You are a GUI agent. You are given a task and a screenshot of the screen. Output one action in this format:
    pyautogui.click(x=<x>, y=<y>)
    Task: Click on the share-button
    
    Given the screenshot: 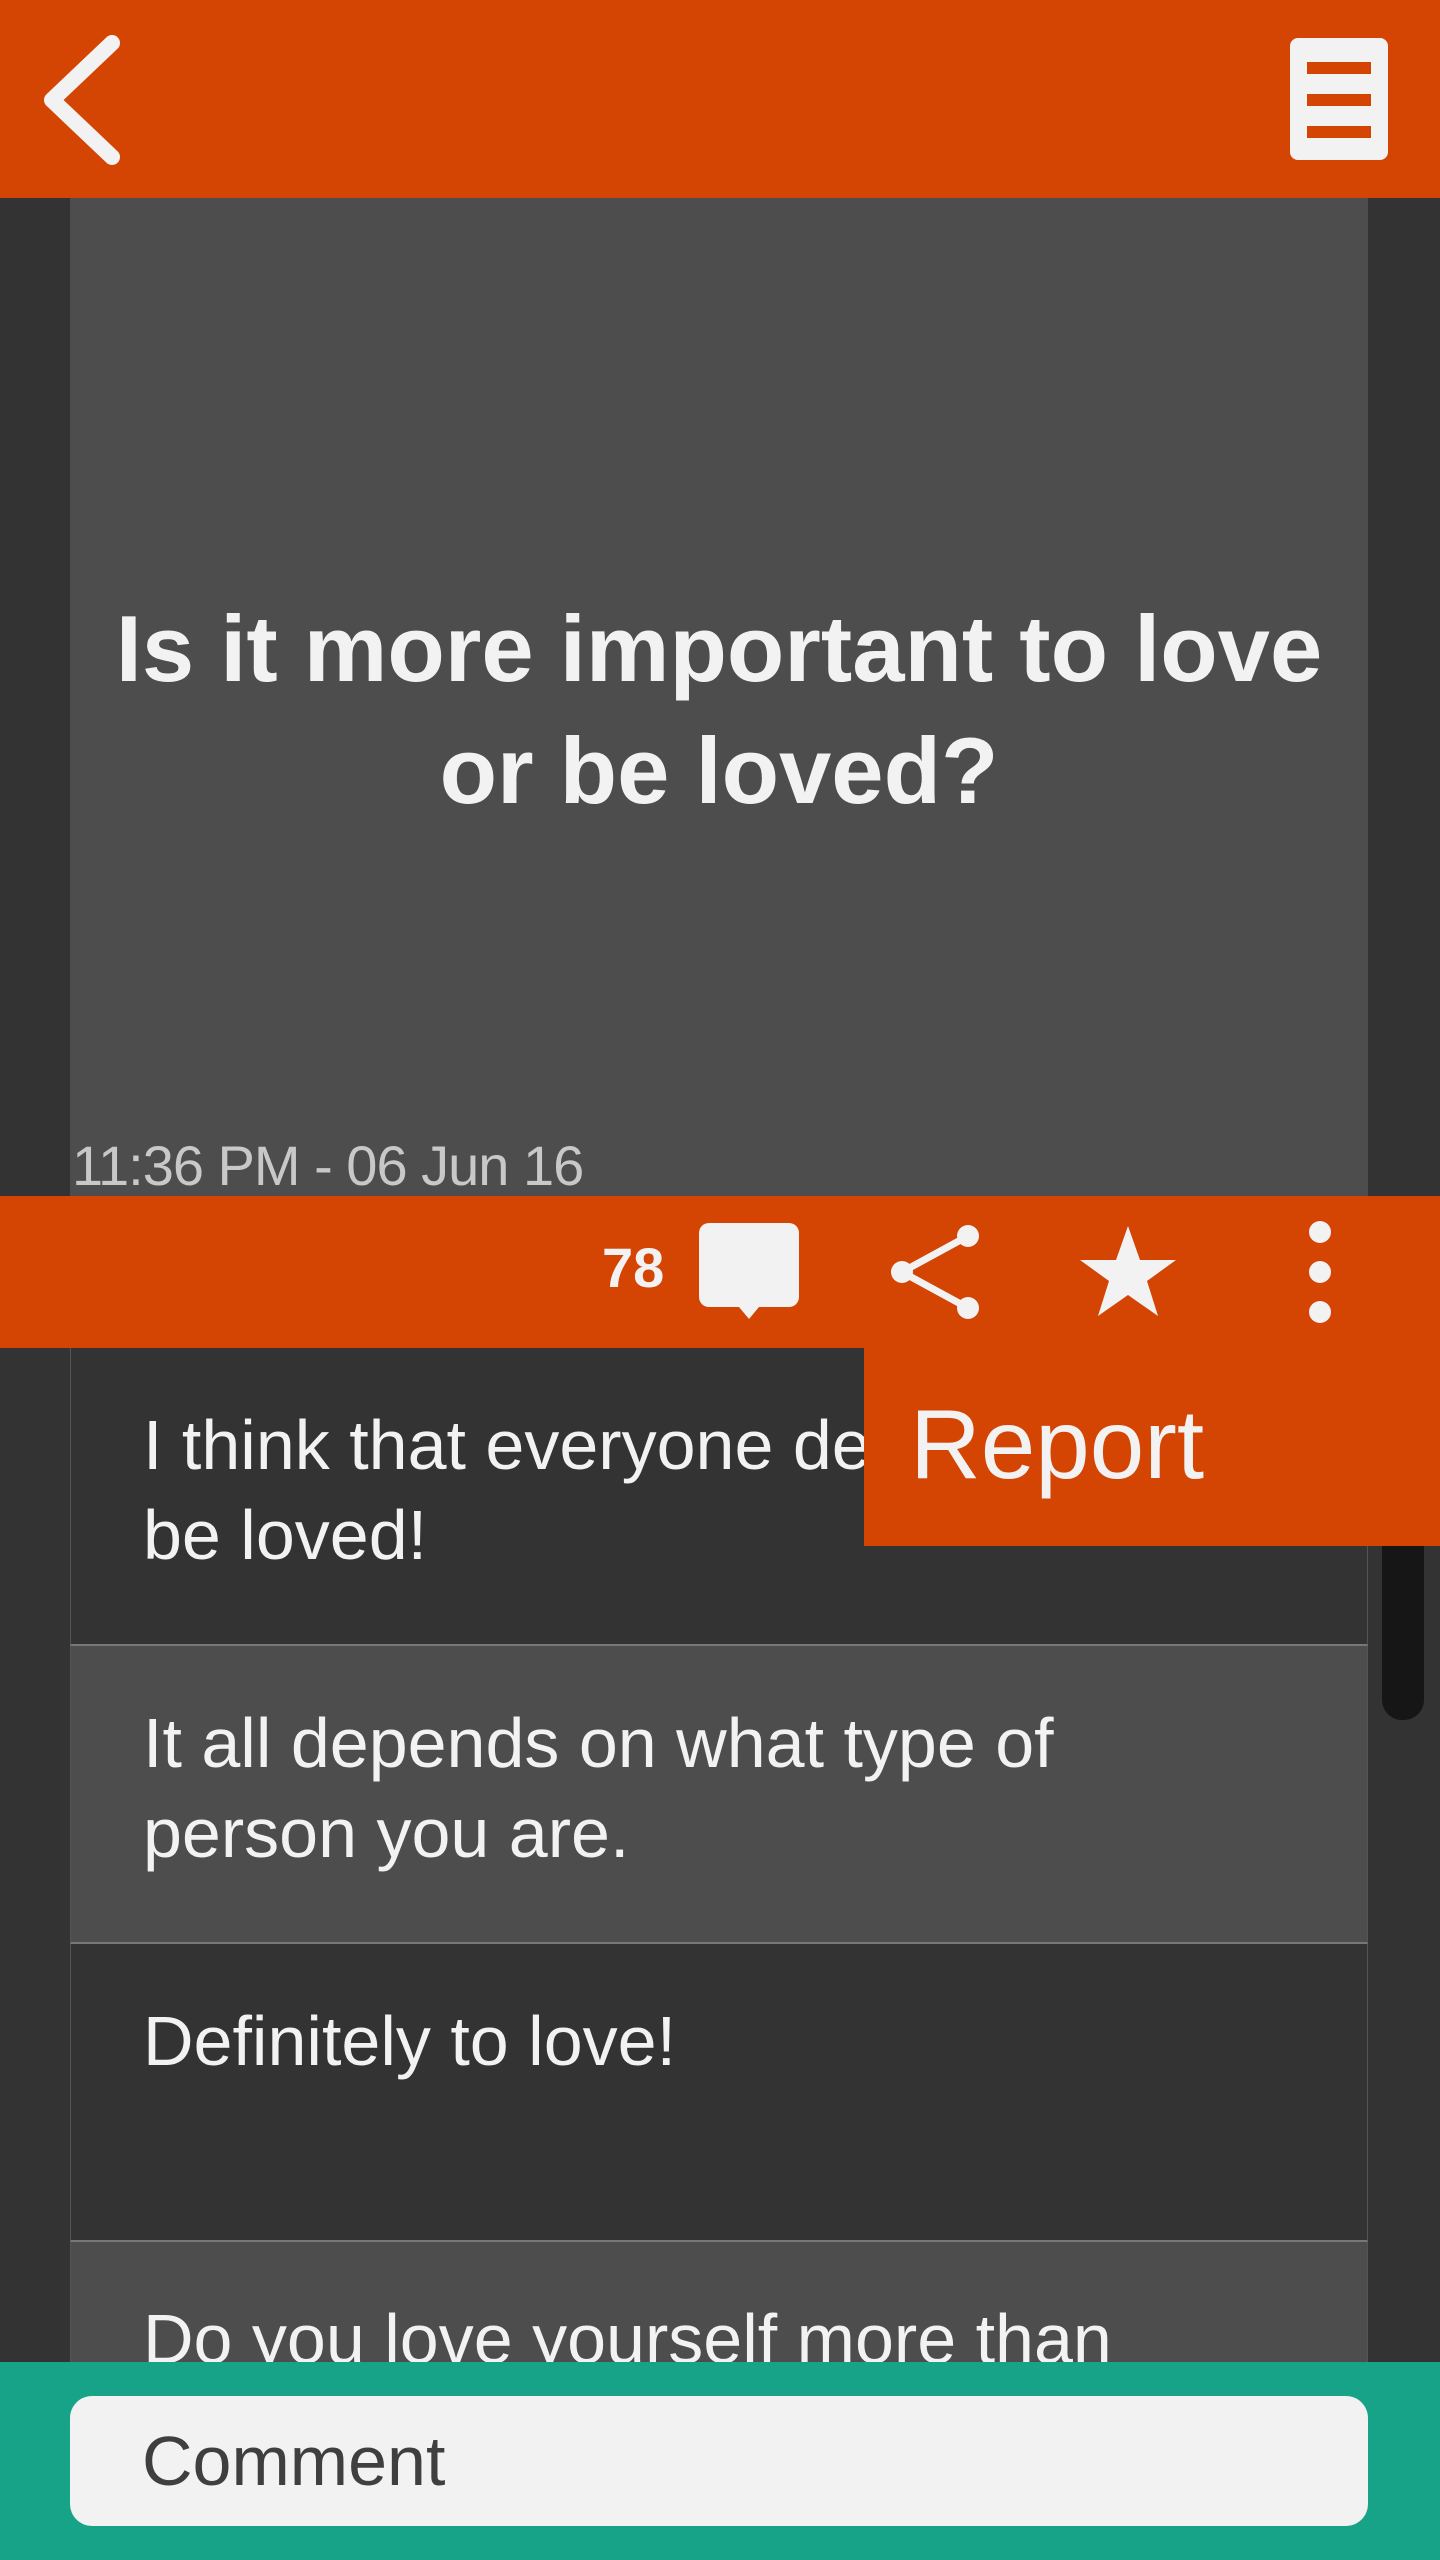 What is the action you would take?
    pyautogui.click(x=936, y=1272)
    